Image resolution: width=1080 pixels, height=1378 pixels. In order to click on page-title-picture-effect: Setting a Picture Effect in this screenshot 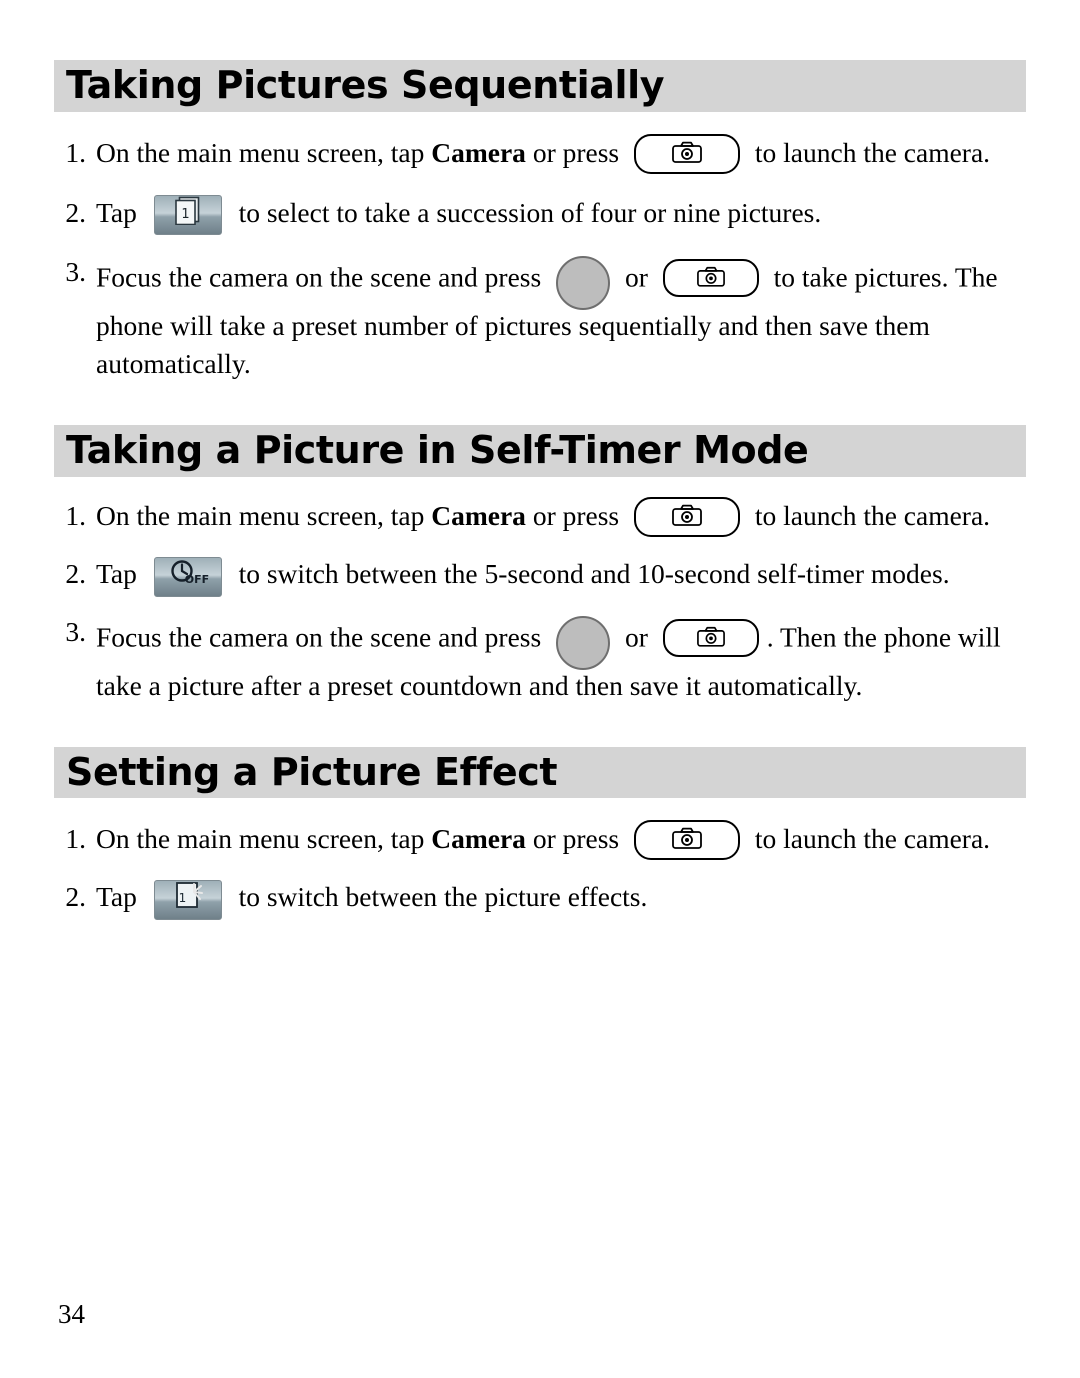, I will do `click(312, 771)`.